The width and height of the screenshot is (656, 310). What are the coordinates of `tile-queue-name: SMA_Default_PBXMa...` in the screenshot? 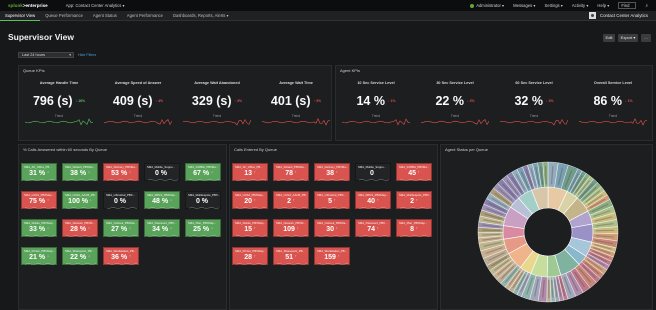 It's located at (80, 167).